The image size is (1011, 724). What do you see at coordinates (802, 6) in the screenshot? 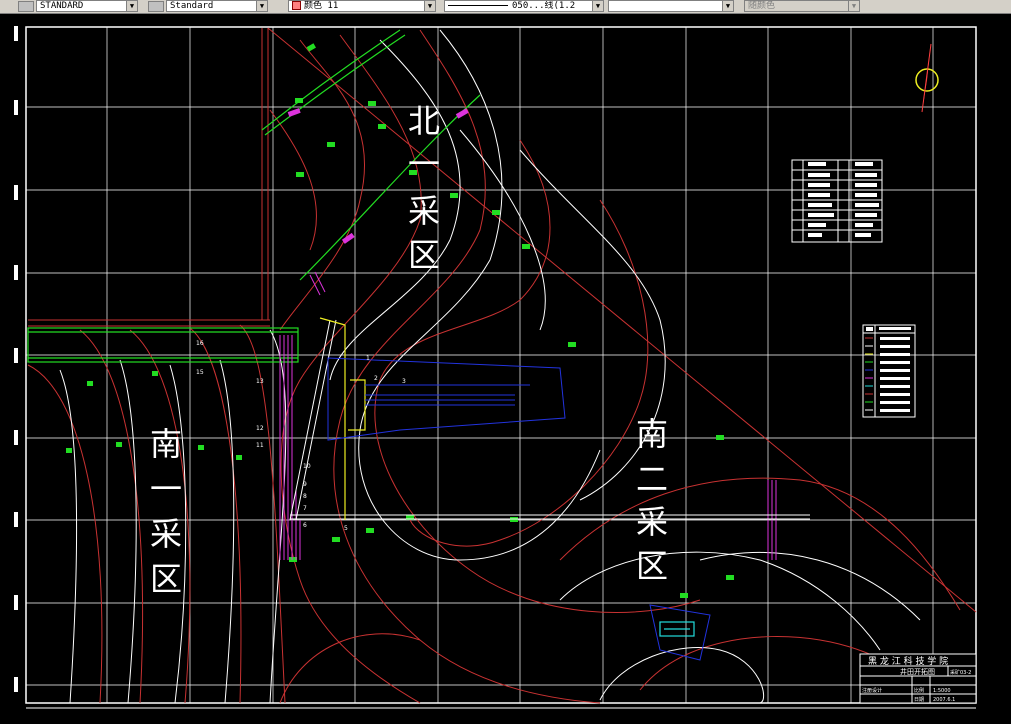
I see `plotstyle-dropdown: 随颜色 ▼` at bounding box center [802, 6].